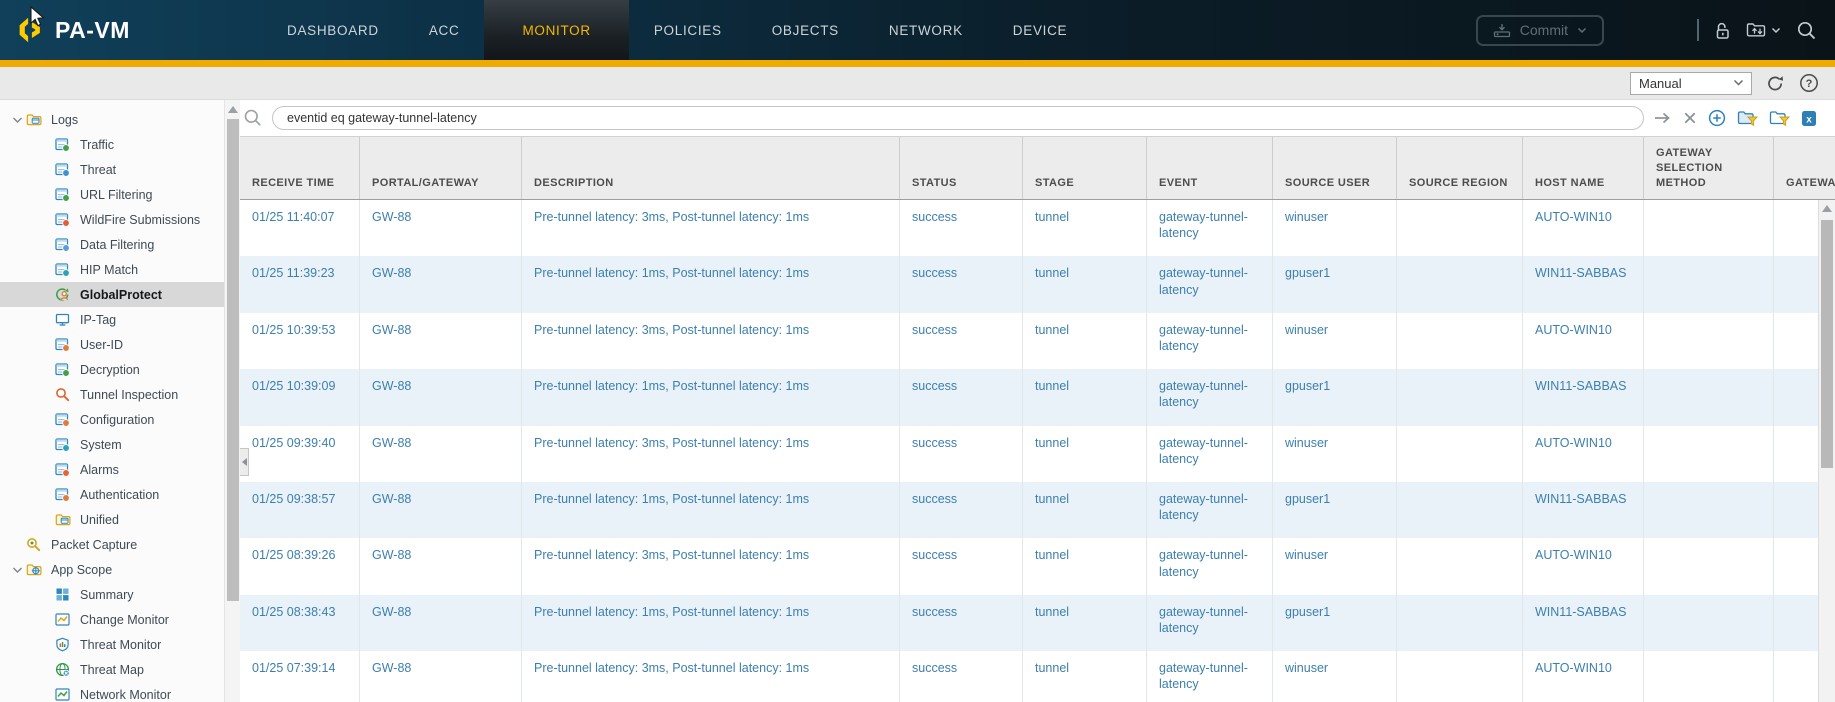 The width and height of the screenshot is (1835, 702). What do you see at coordinates (293, 555) in the screenshot?
I see `log-value-link: 01/25 08:39:26` at bounding box center [293, 555].